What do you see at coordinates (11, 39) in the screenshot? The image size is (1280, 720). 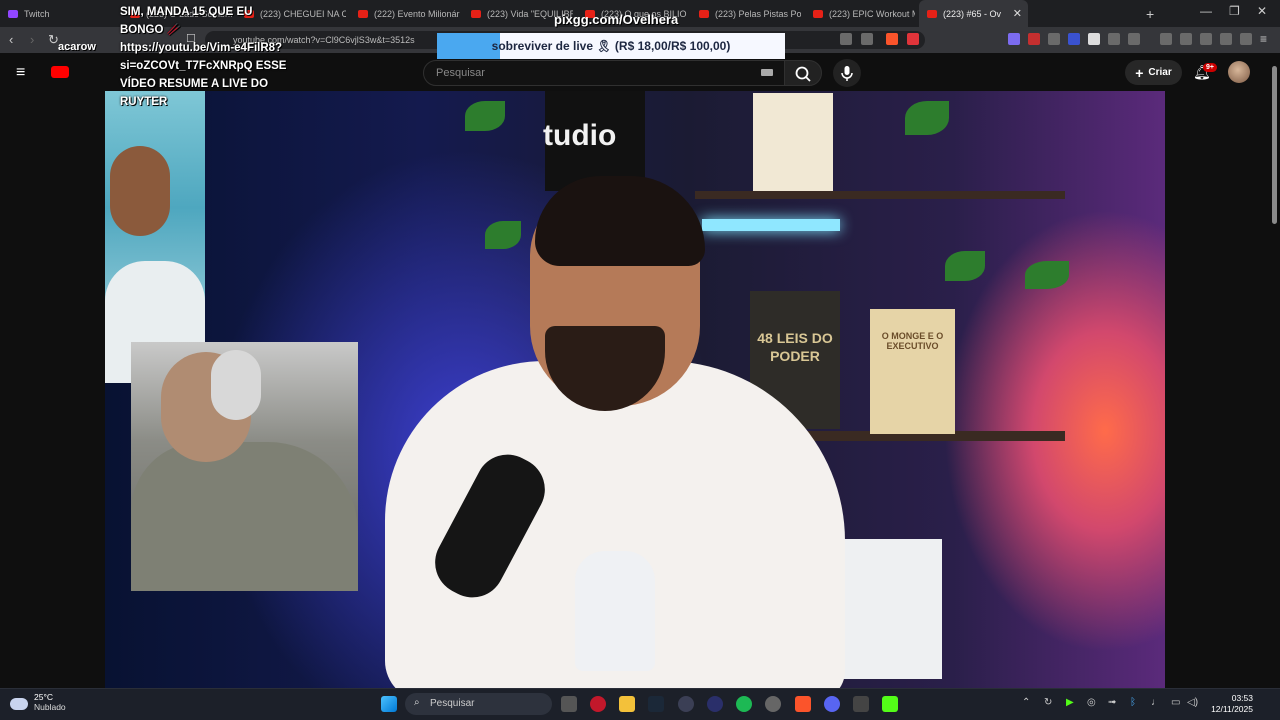 I see `back-icon: ‹` at bounding box center [11, 39].